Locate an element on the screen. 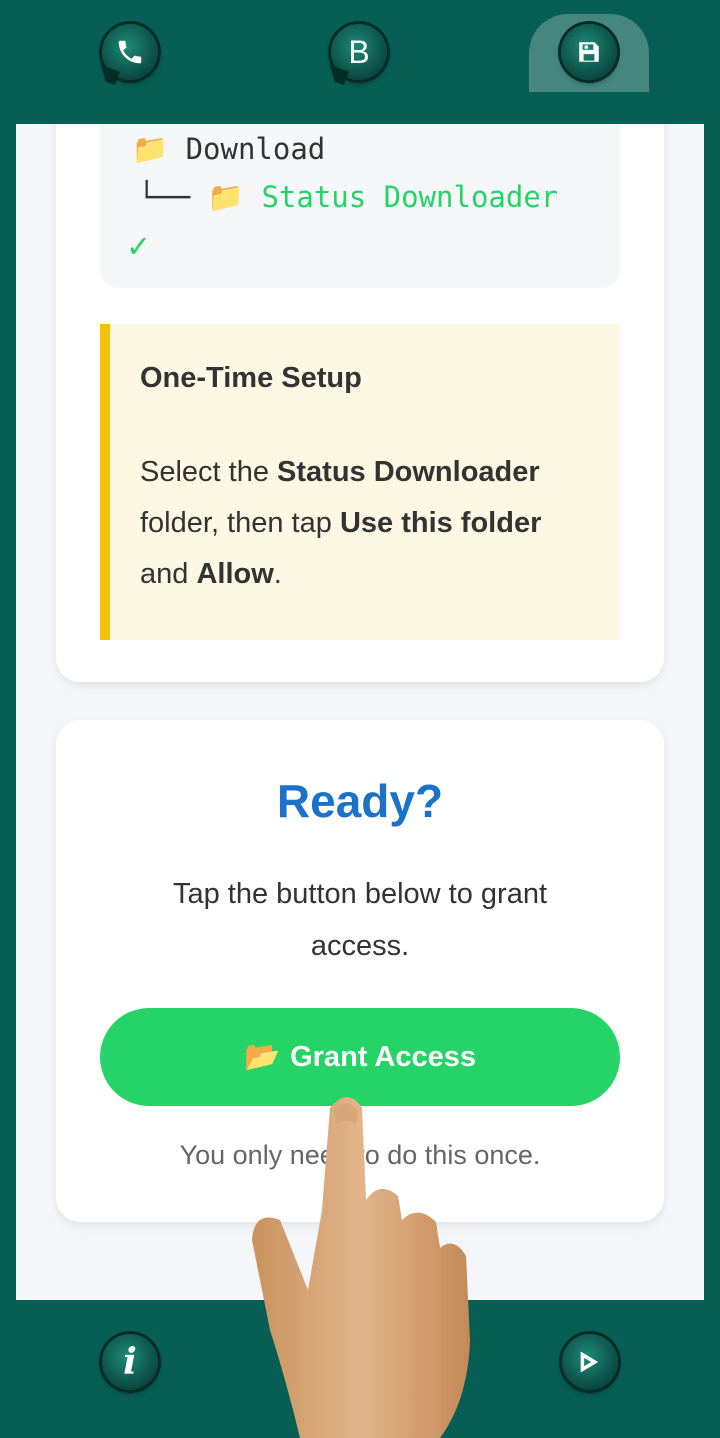  folder-tree: 📁 Download └── 📁 Status Downloader ✓ is located at coordinates (360, 206).